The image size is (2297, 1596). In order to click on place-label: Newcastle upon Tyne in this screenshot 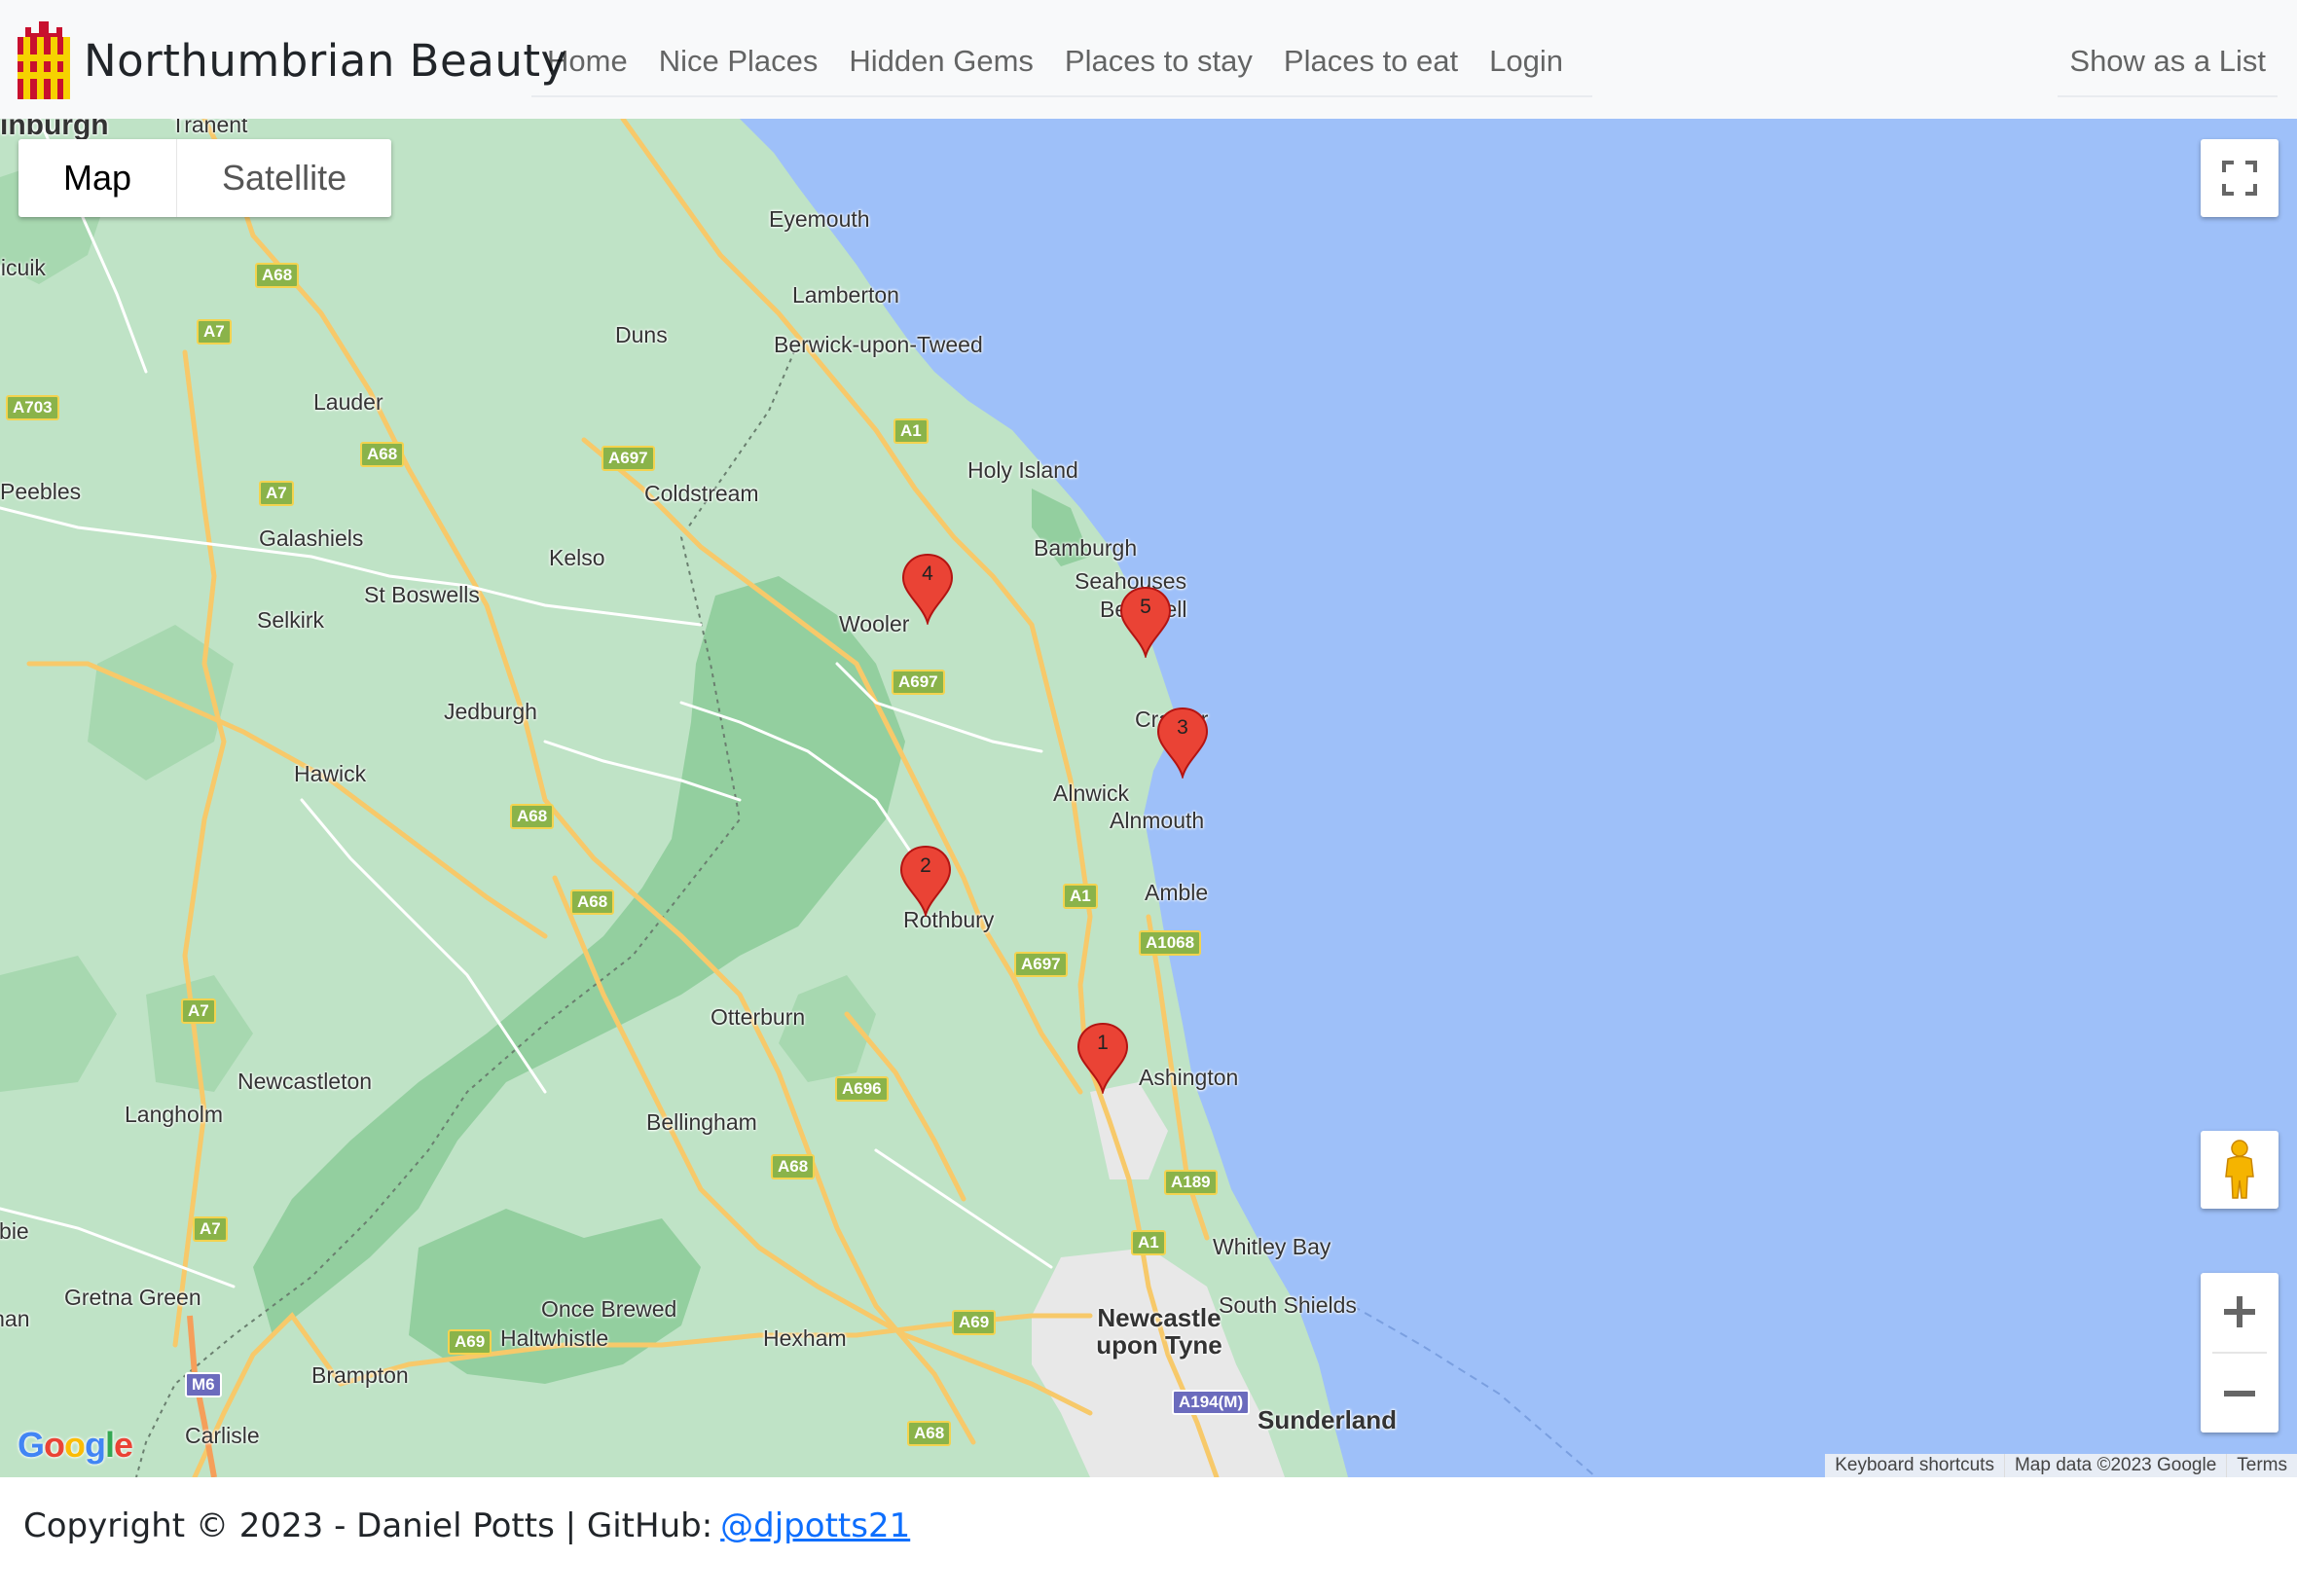, I will do `click(1159, 1332)`.